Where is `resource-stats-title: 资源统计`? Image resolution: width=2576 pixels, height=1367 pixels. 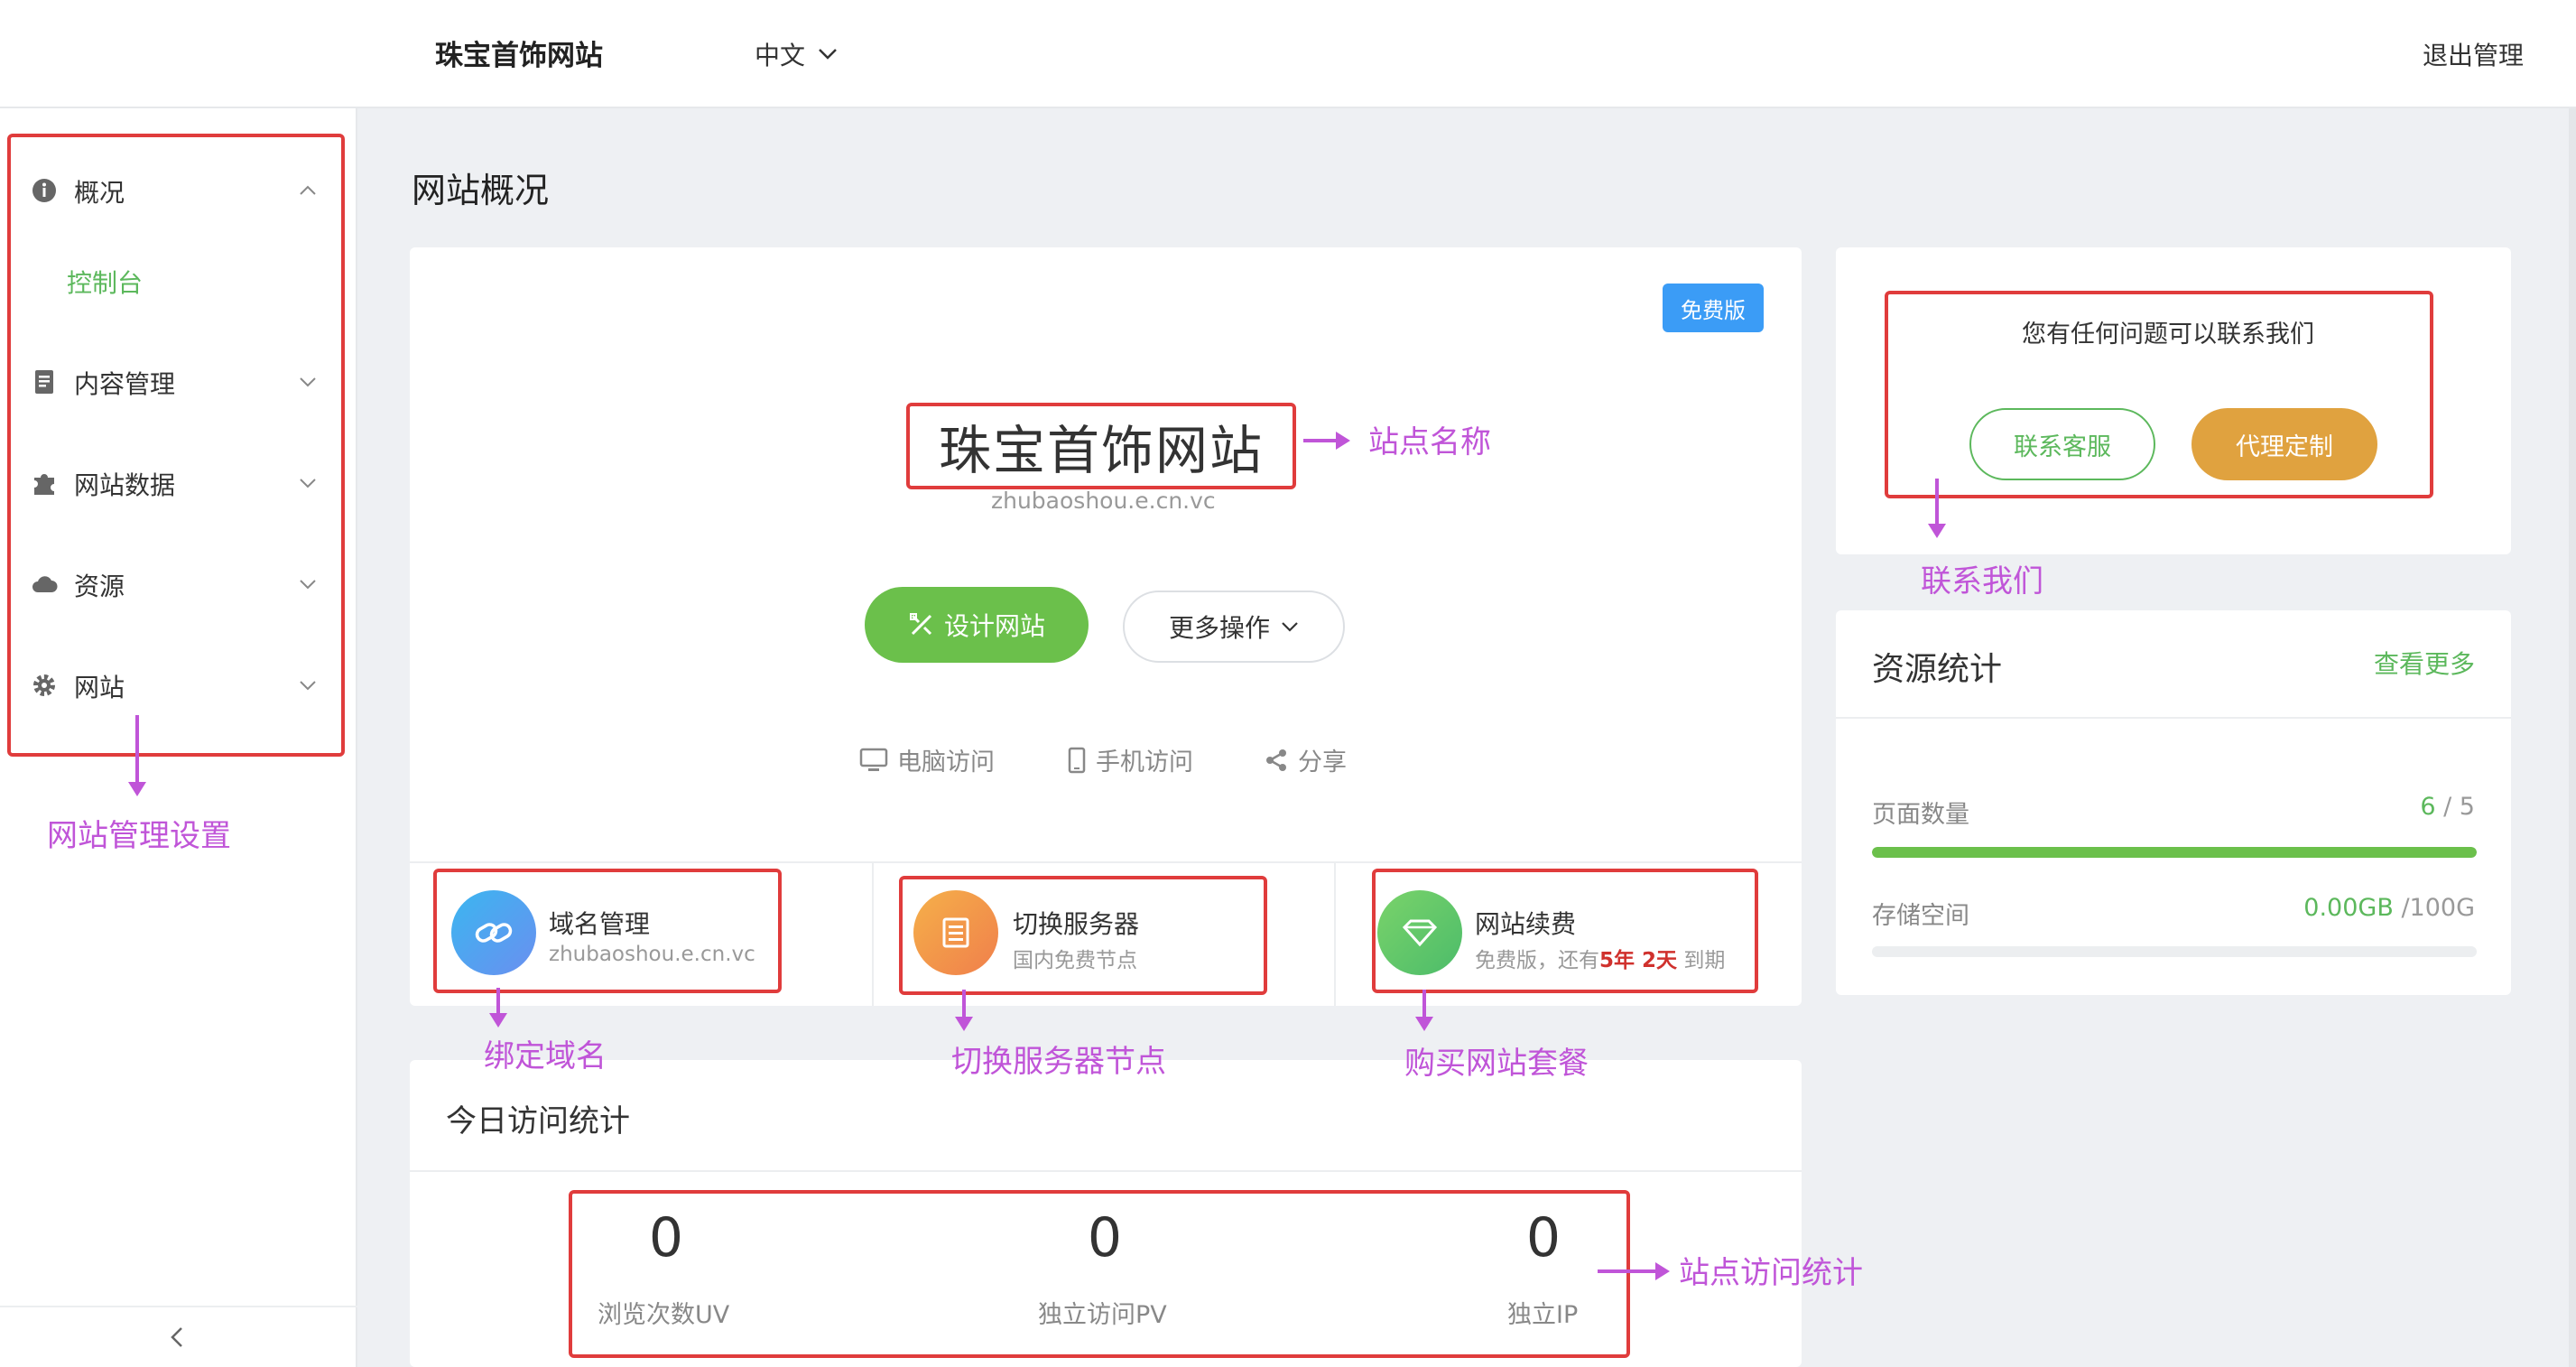
resource-stats-title: 资源统计 is located at coordinates (1937, 669).